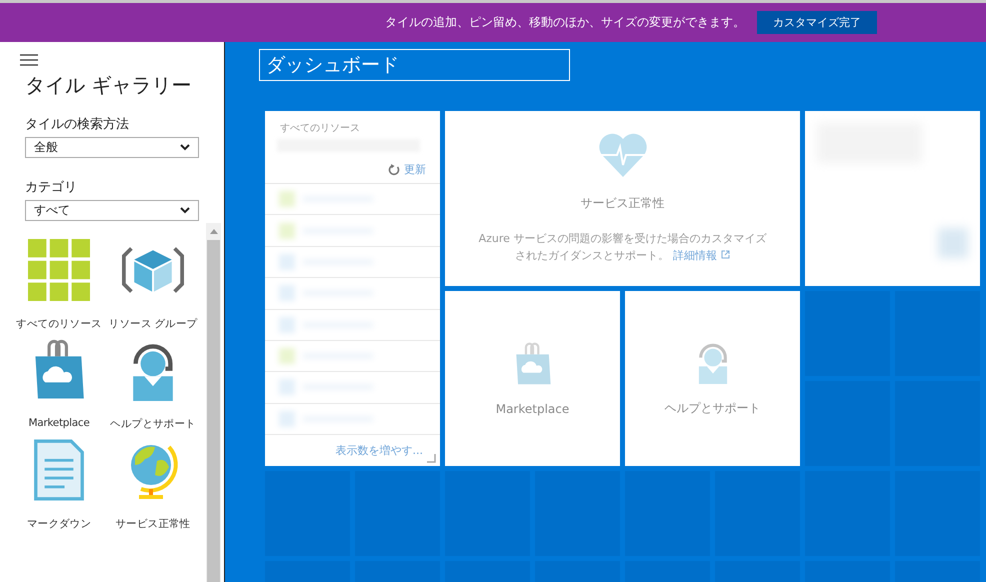  Describe the element at coordinates (817, 22) in the screenshot. I see `done-customizing-button: カスタマイズ完了` at that location.